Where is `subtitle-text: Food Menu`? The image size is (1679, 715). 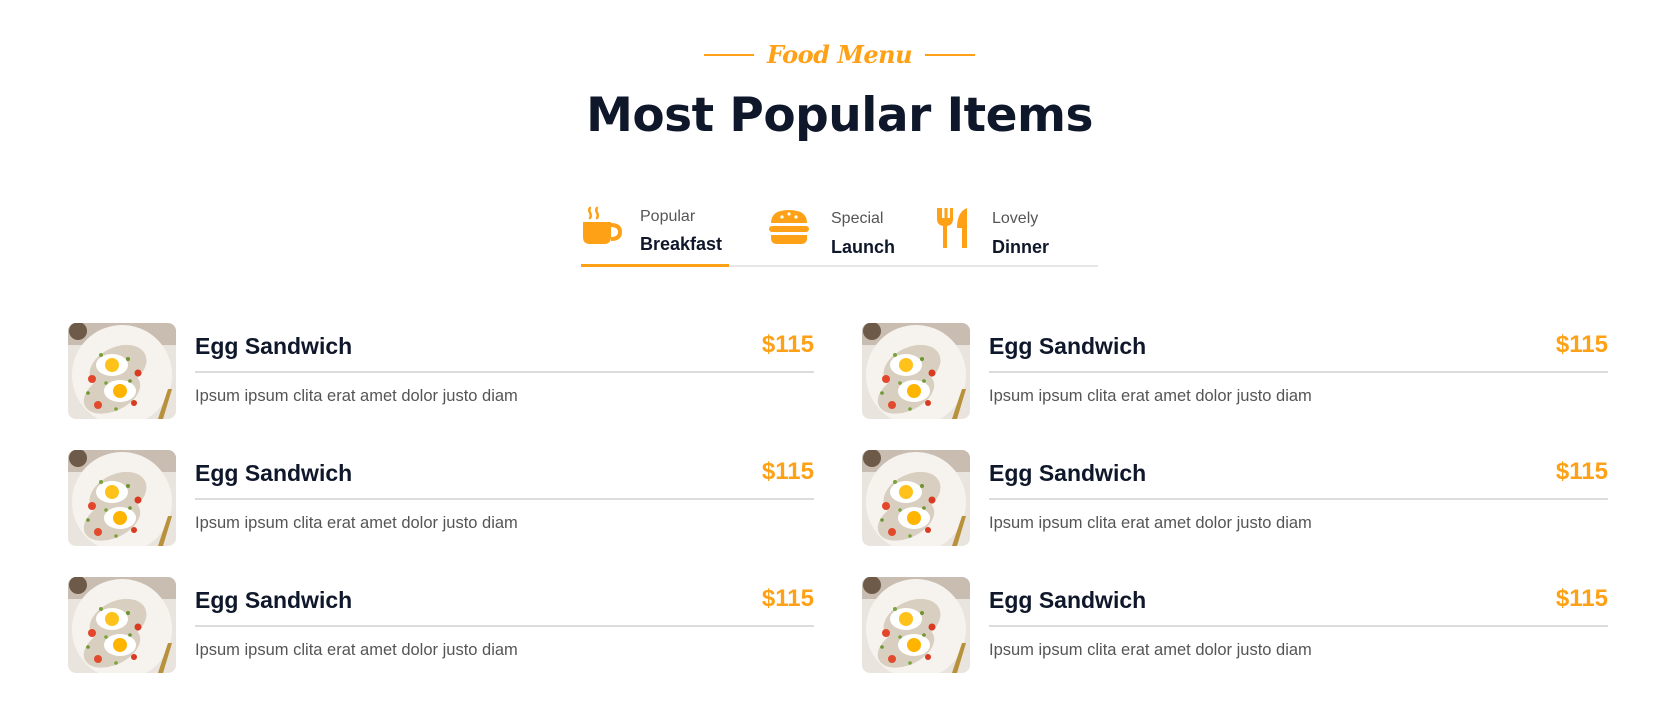
subtitle-text: Food Menu is located at coordinates (839, 54).